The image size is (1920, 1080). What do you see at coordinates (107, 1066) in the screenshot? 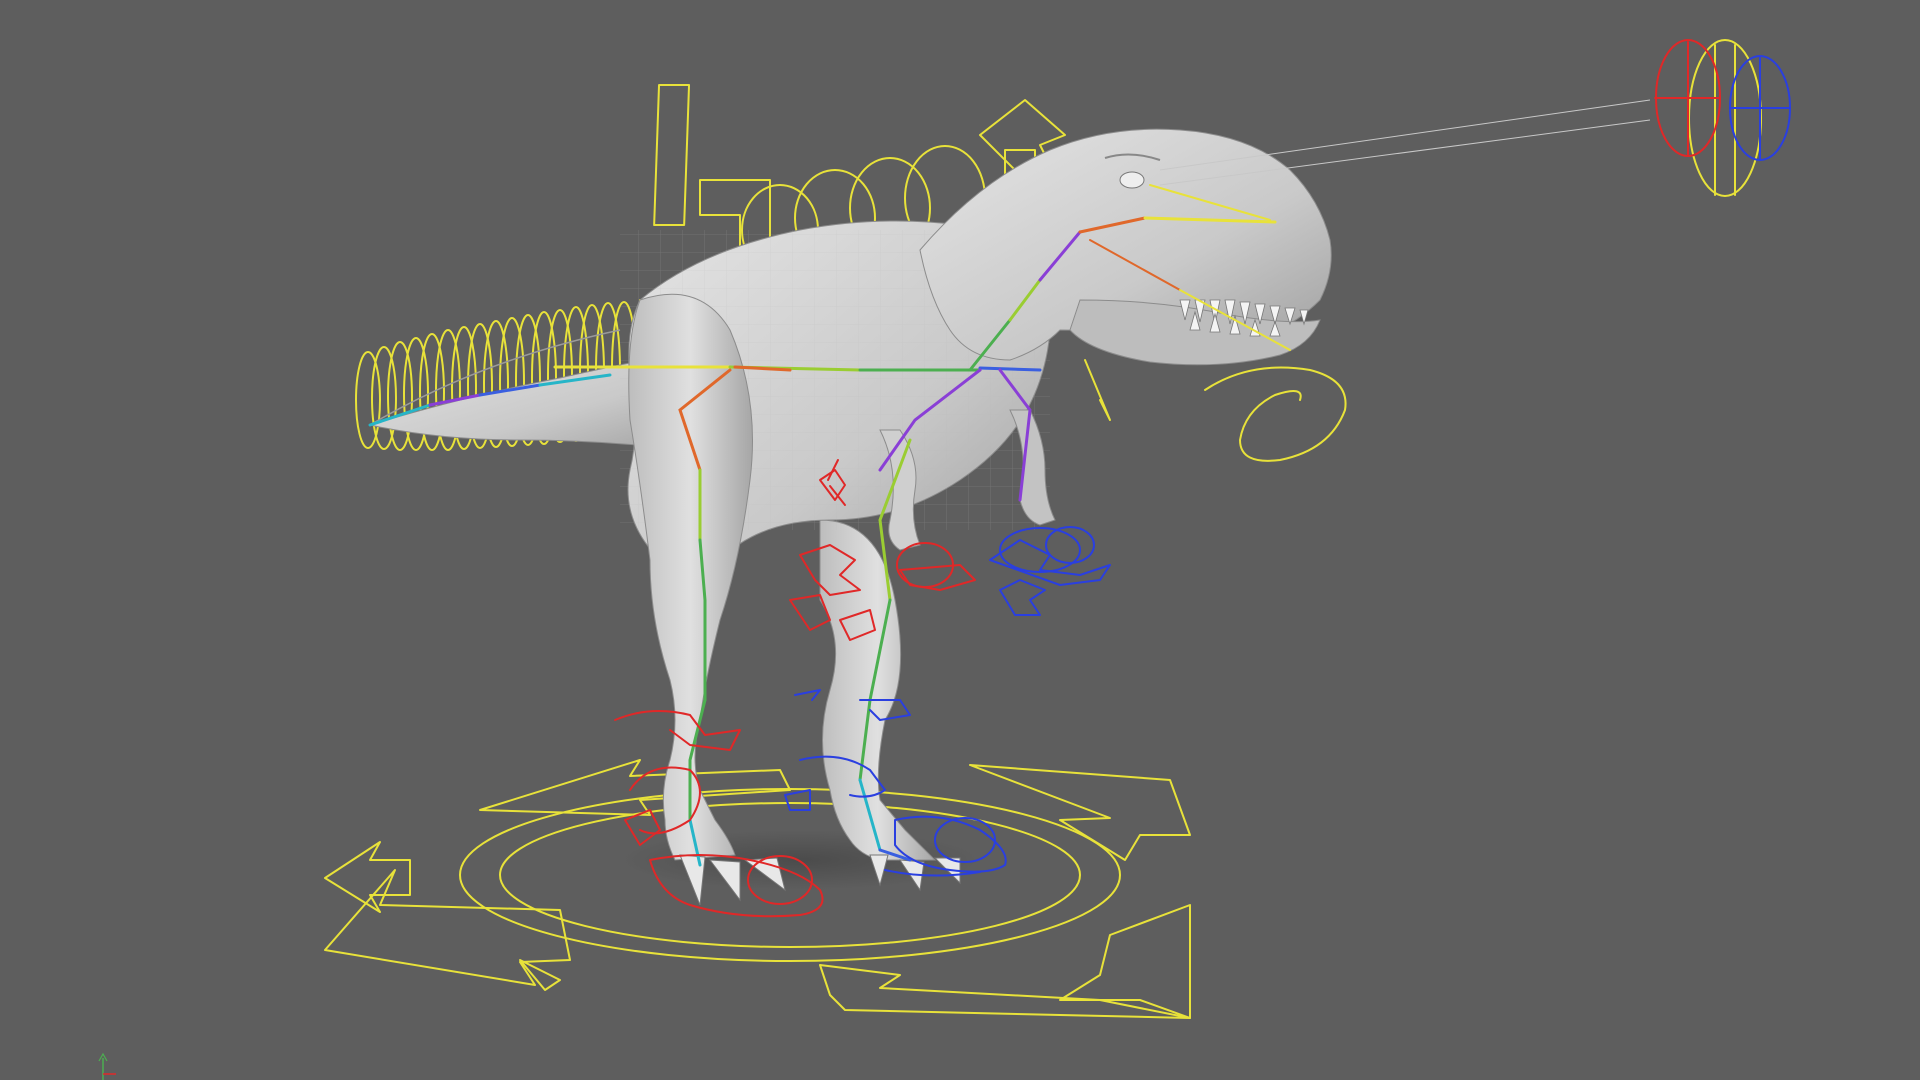
I see `view-axis-icon` at bounding box center [107, 1066].